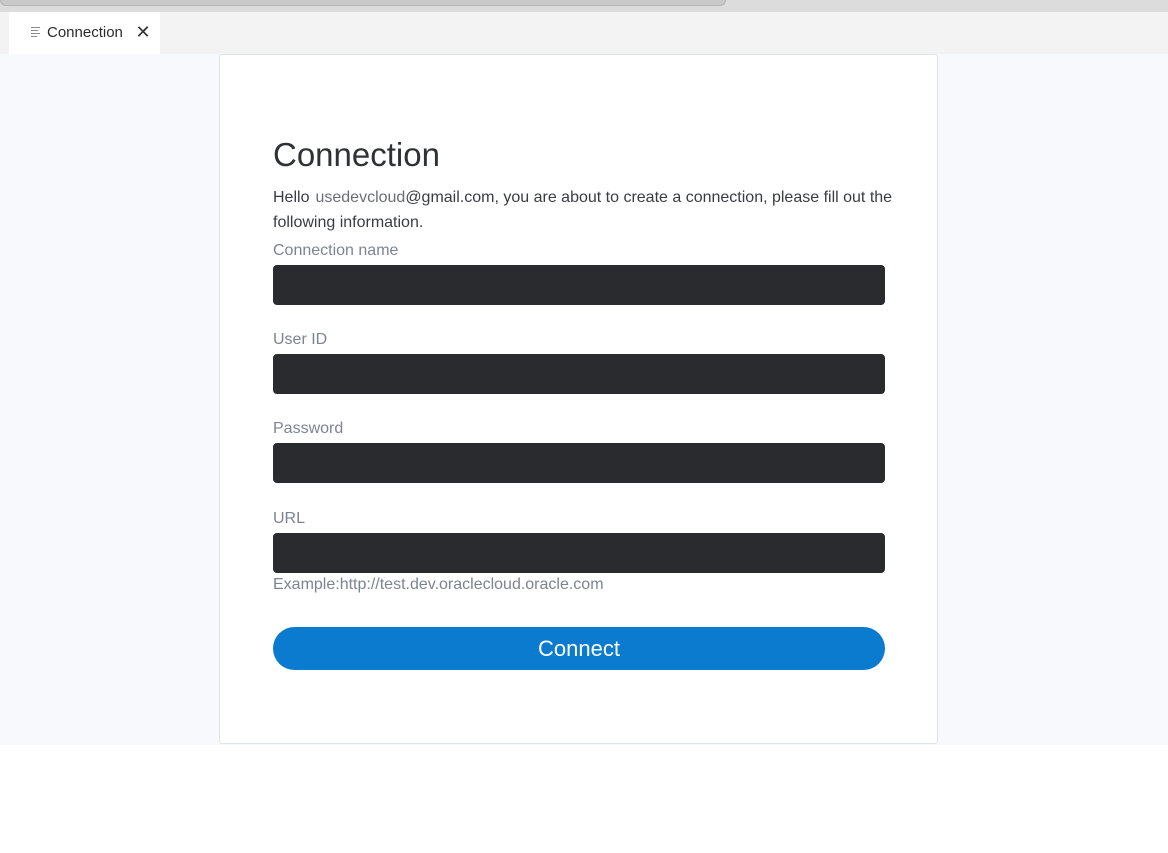 The height and width of the screenshot is (853, 1168). Describe the element at coordinates (579, 553) in the screenshot. I see `url-input` at that location.